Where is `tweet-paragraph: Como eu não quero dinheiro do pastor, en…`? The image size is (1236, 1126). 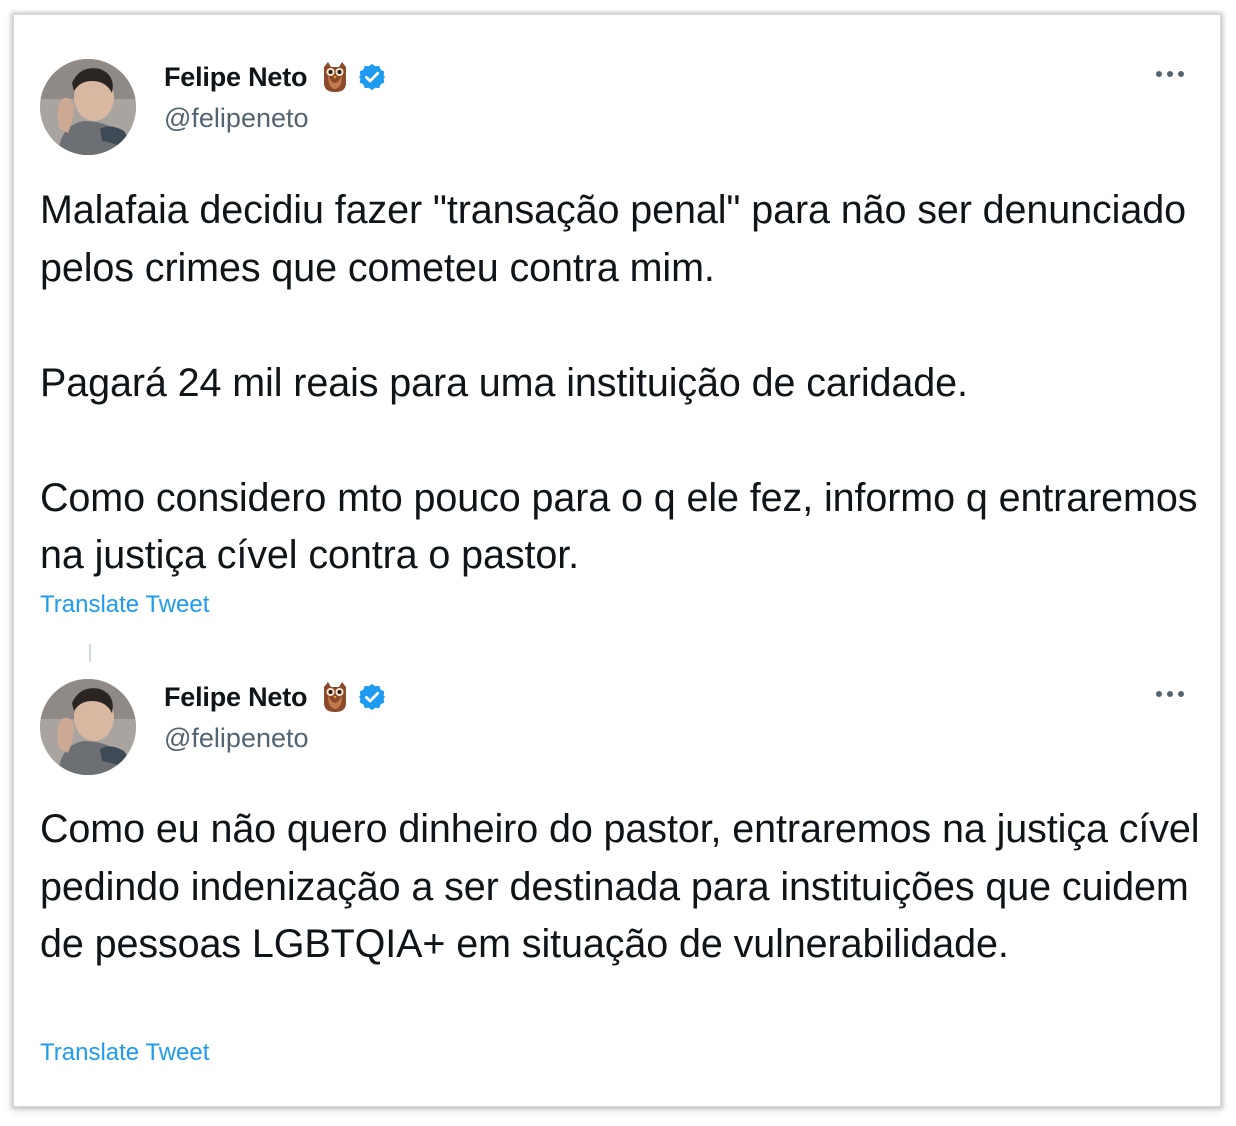
tweet-paragraph: Como eu não quero dinheiro do pastor, en… is located at coordinates (620, 886).